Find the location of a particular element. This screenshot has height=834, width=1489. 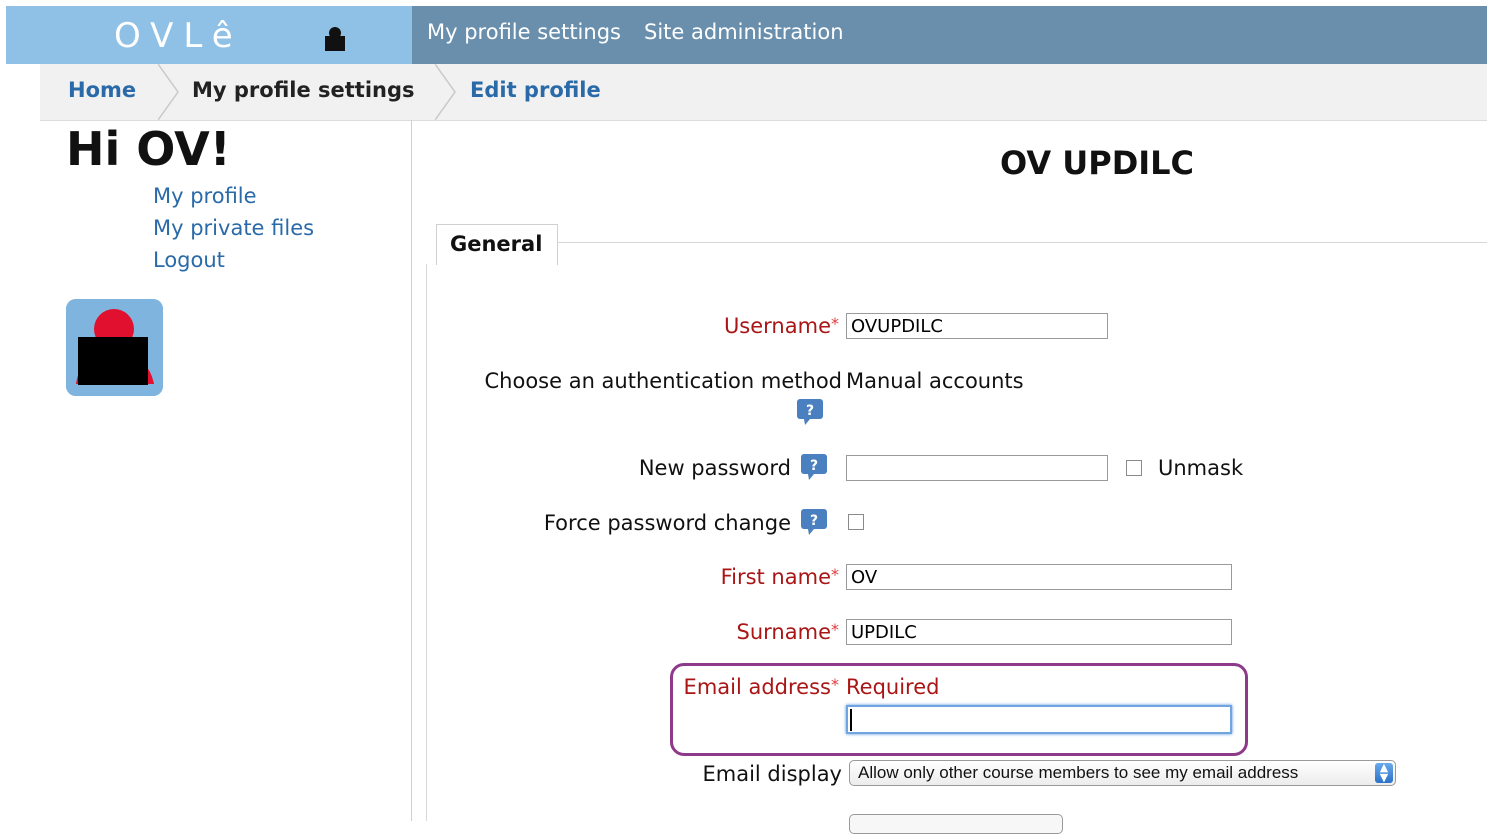

email-display-label: Email display is located at coordinates (772, 774).